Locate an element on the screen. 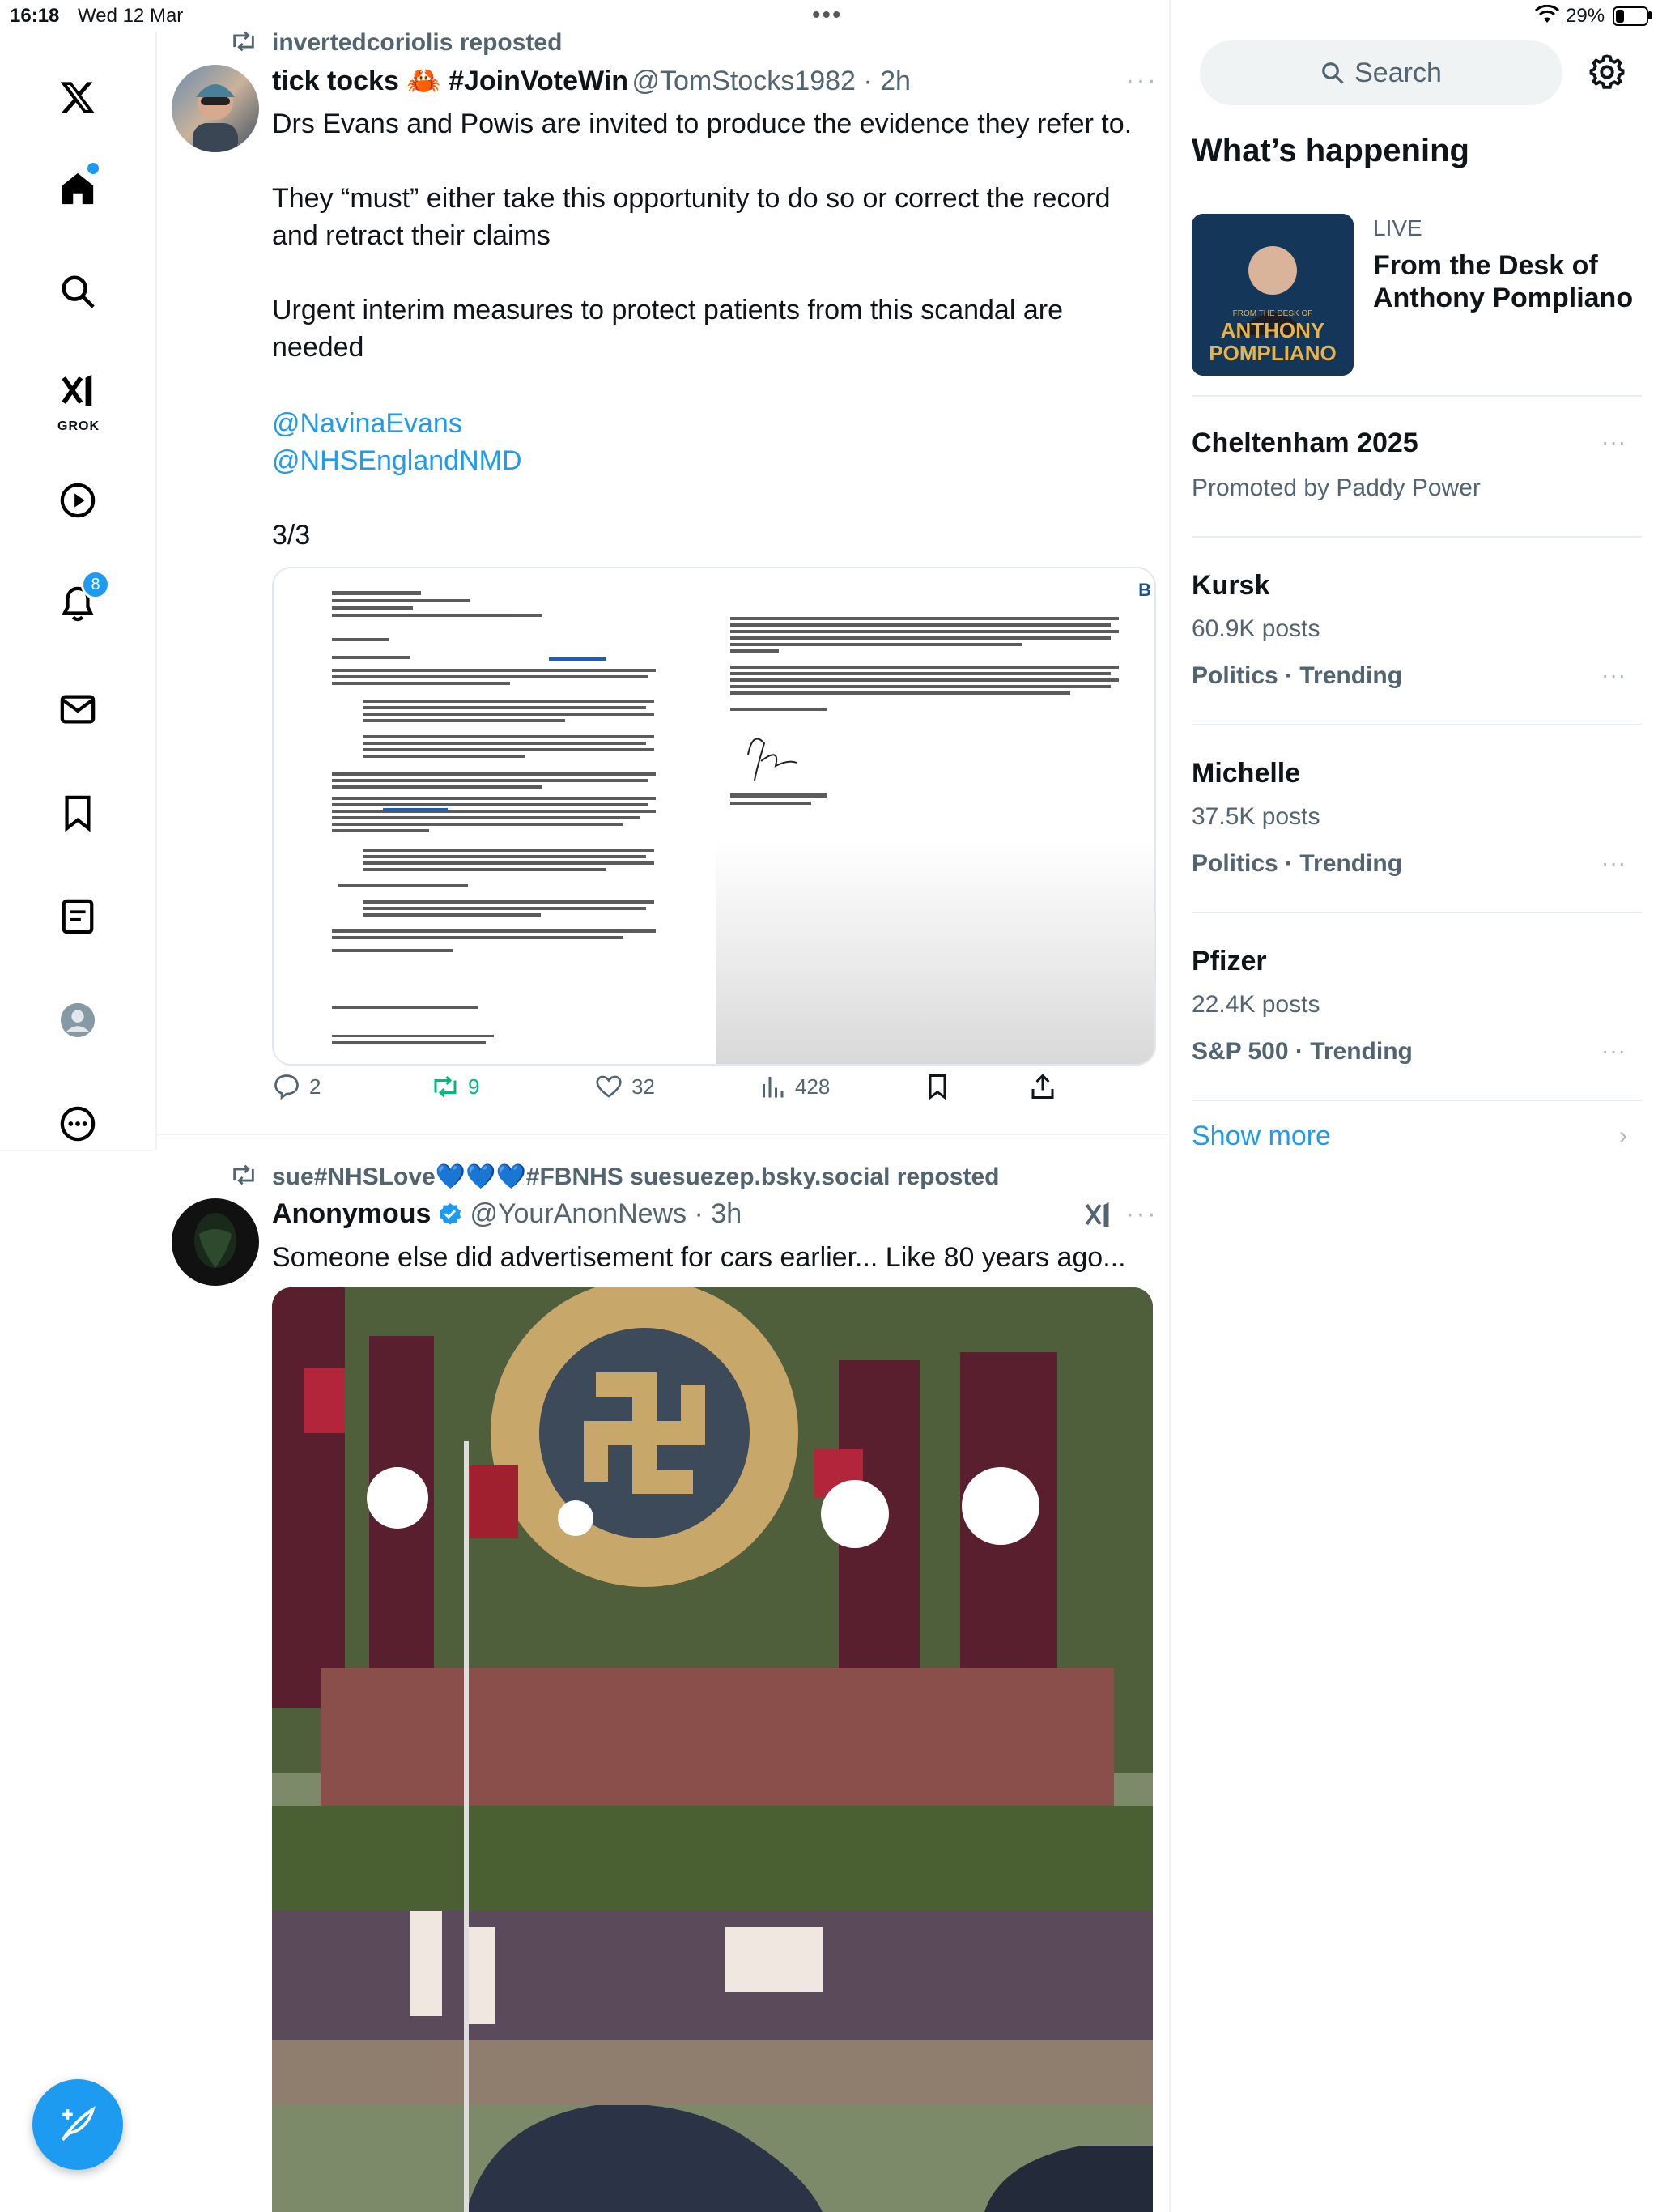 The image size is (1658, 2212). search-placeholder: Search is located at coordinates (1398, 73).